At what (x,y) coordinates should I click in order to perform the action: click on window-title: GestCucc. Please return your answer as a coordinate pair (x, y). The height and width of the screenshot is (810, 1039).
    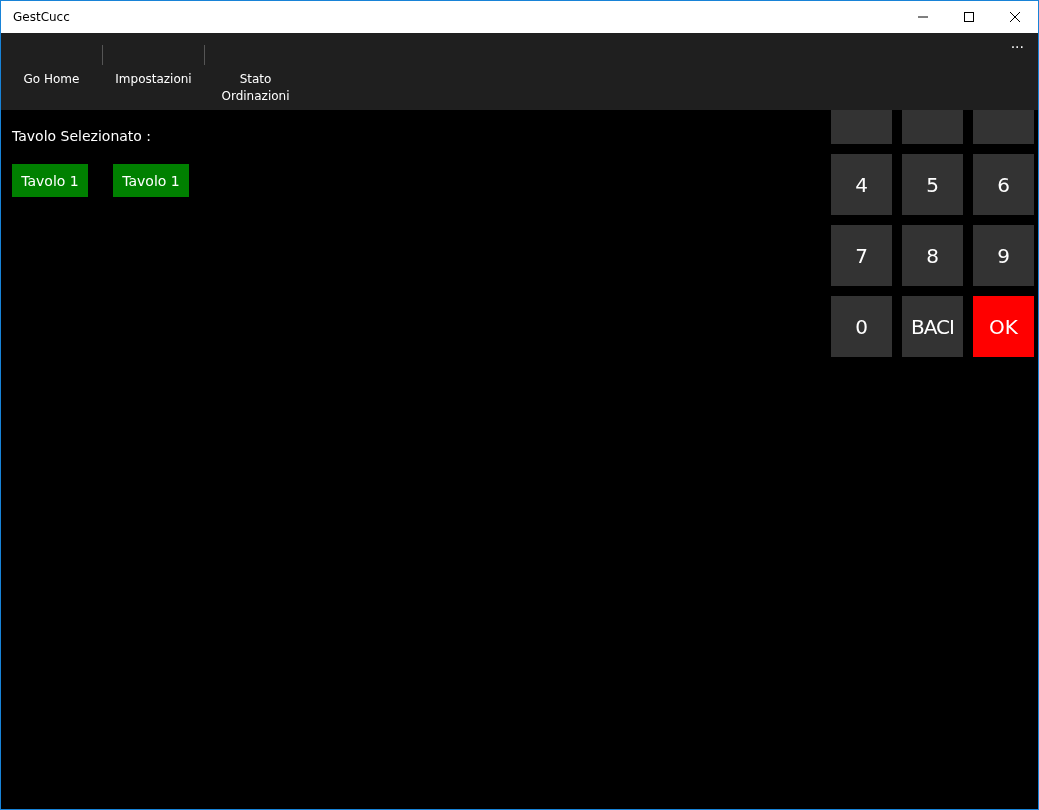
    Looking at the image, I should click on (42, 17).